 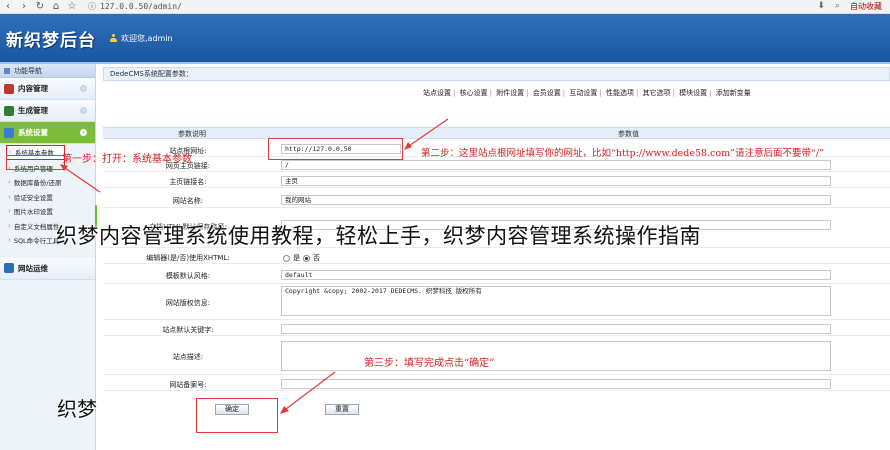 I want to click on keywords-input, so click(x=556, y=329).